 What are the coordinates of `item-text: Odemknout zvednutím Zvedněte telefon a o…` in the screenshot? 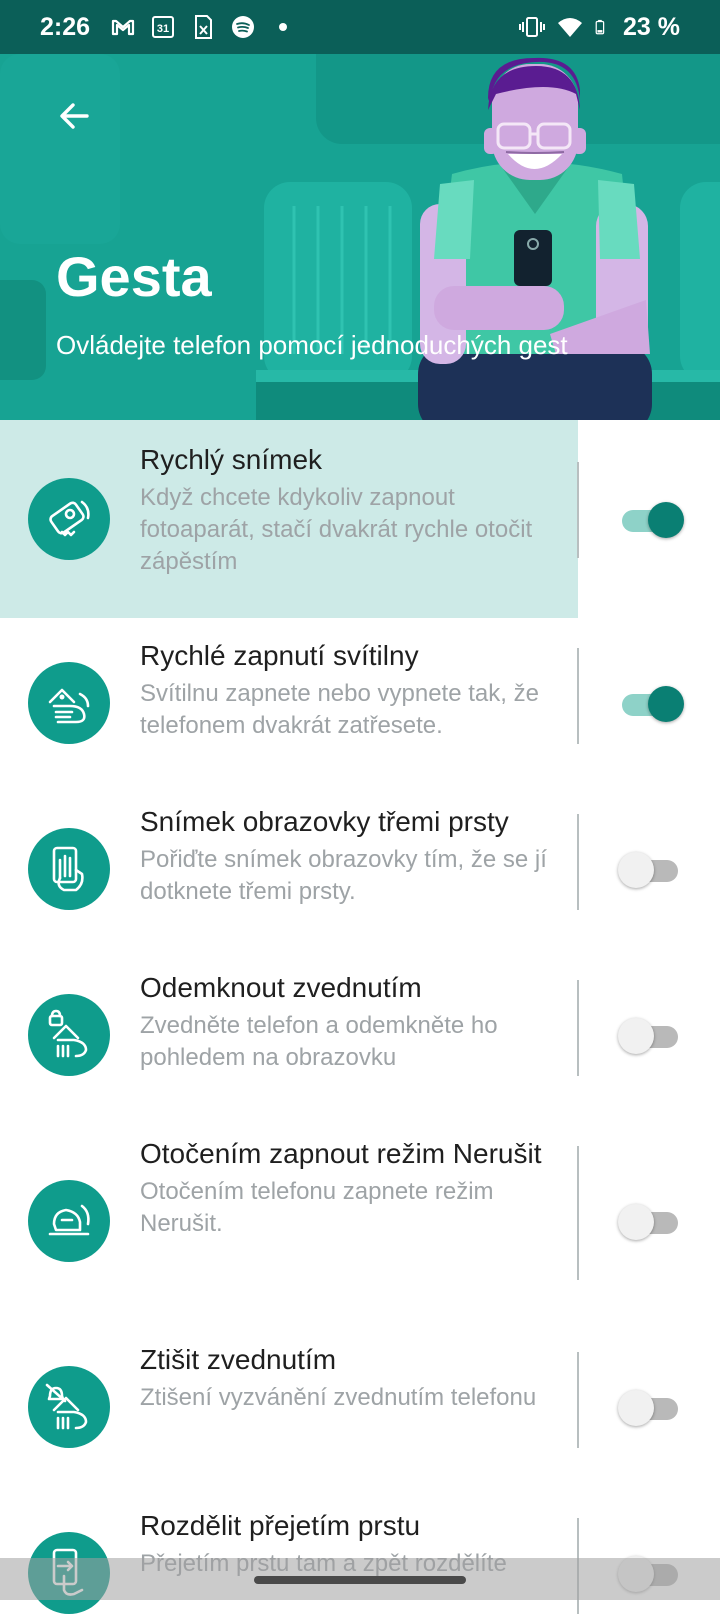 It's located at (350, 1022).